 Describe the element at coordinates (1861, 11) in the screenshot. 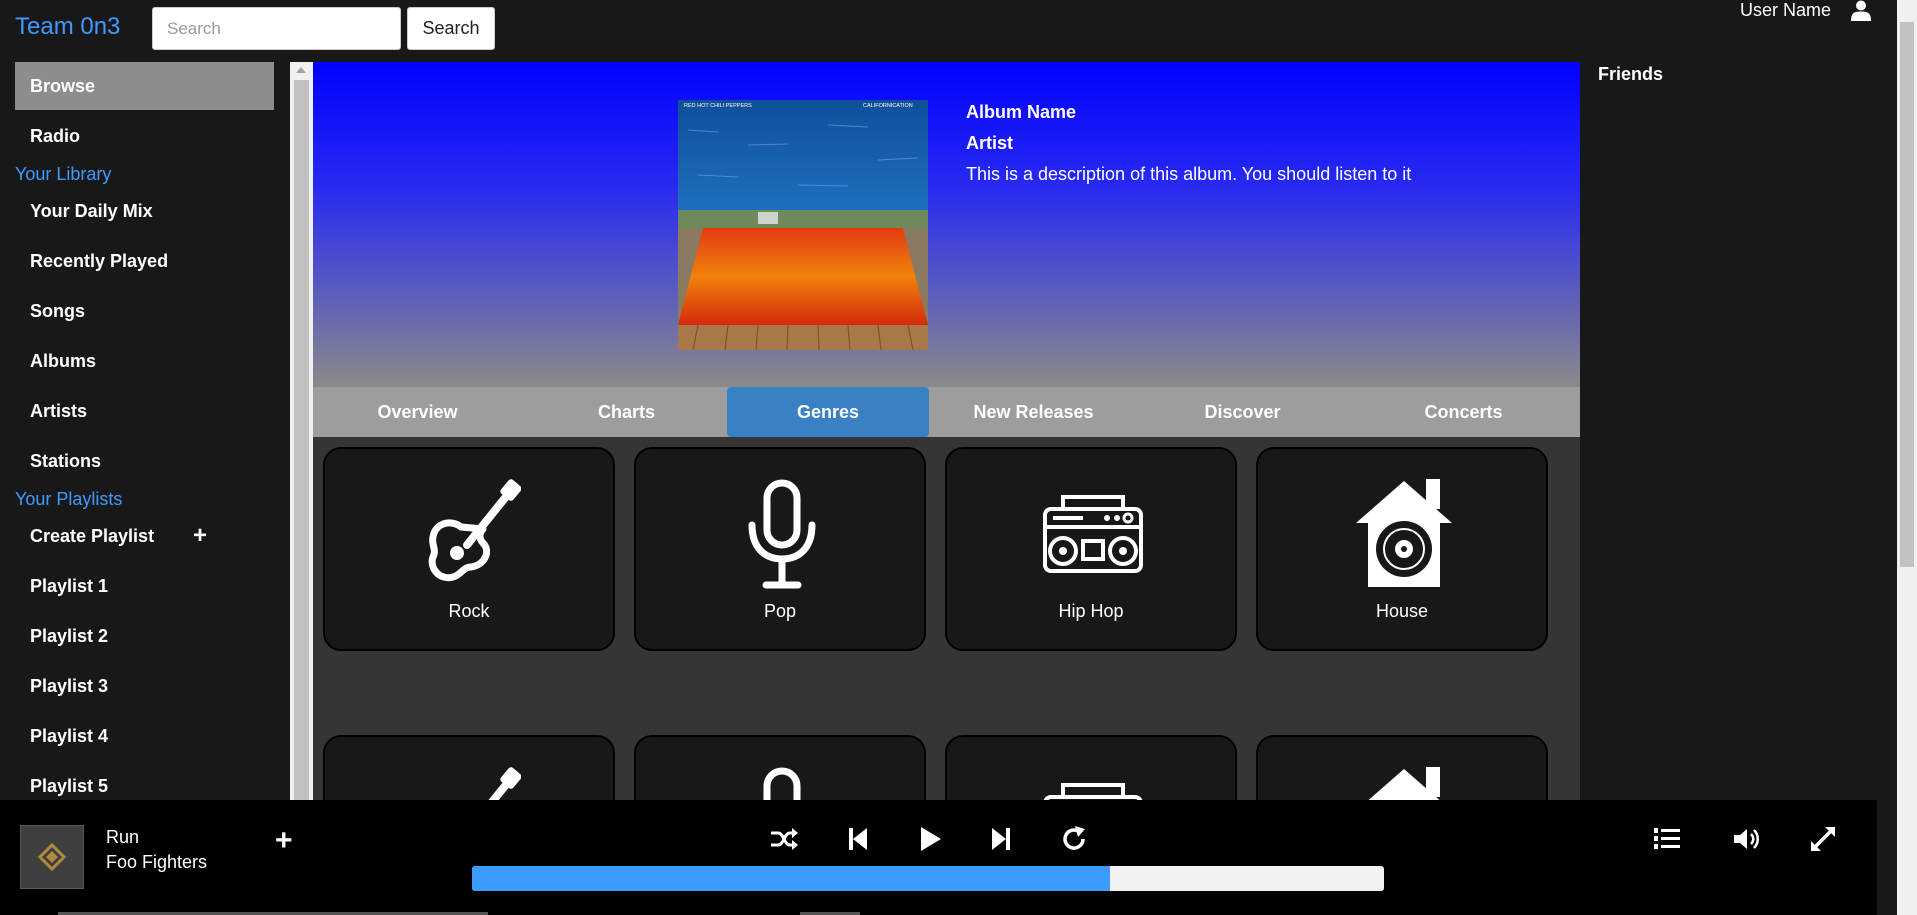

I see `user-icon` at that location.